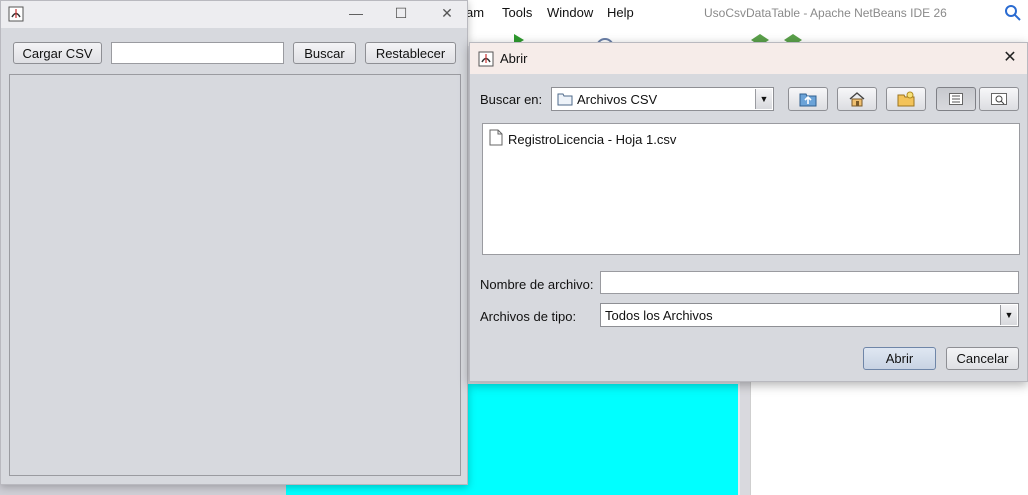 The height and width of the screenshot is (495, 1028). I want to click on menu-help: Help, so click(620, 12).